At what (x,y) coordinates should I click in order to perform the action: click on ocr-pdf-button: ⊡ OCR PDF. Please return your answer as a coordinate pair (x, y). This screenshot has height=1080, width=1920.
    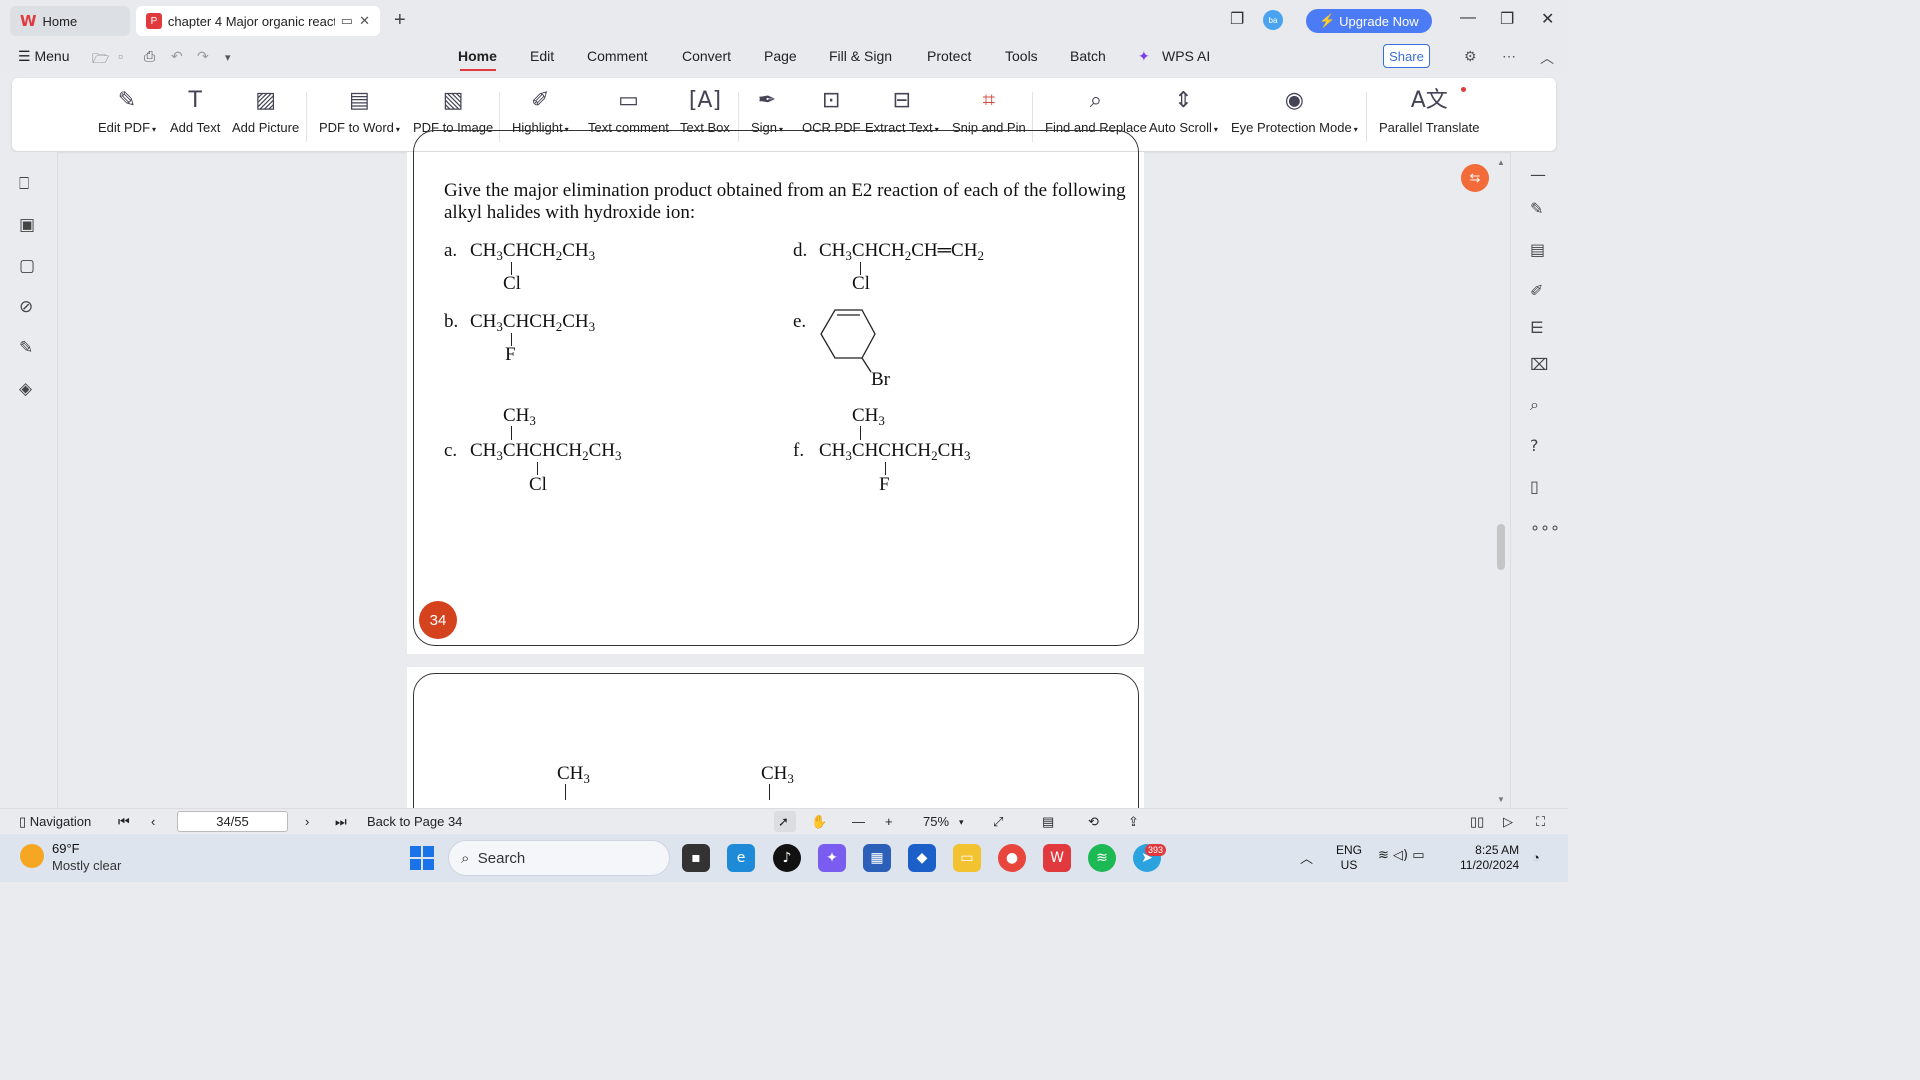
    Looking at the image, I should click on (831, 110).